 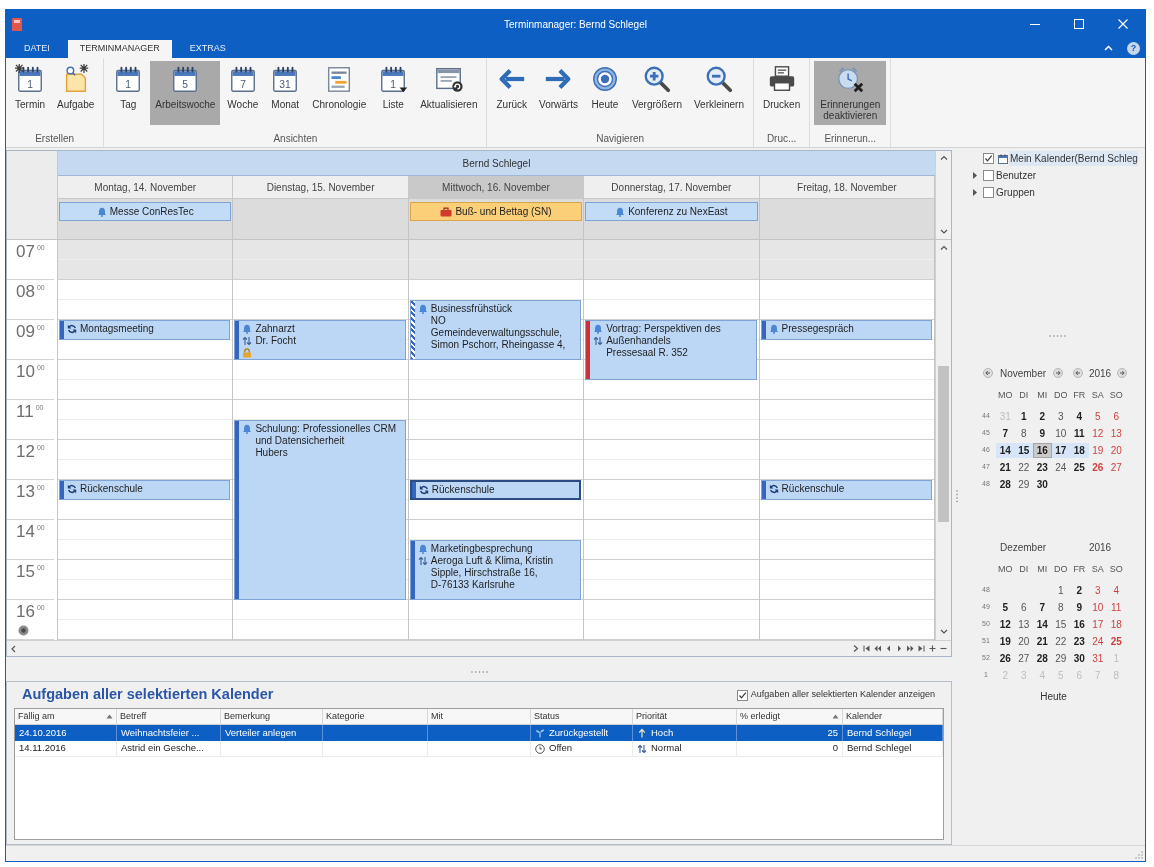 I want to click on calendar-day: 3, so click(x=1097, y=590).